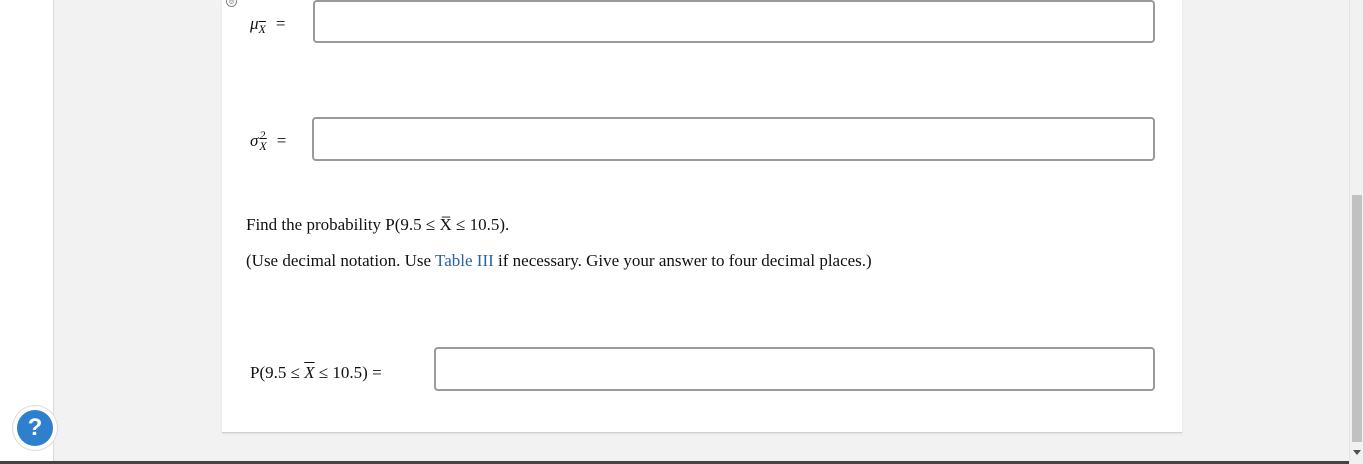 Image resolution: width=1363 pixels, height=464 pixels. Describe the element at coordinates (309, 372) in the screenshot. I see `probability-xbar: X` at that location.